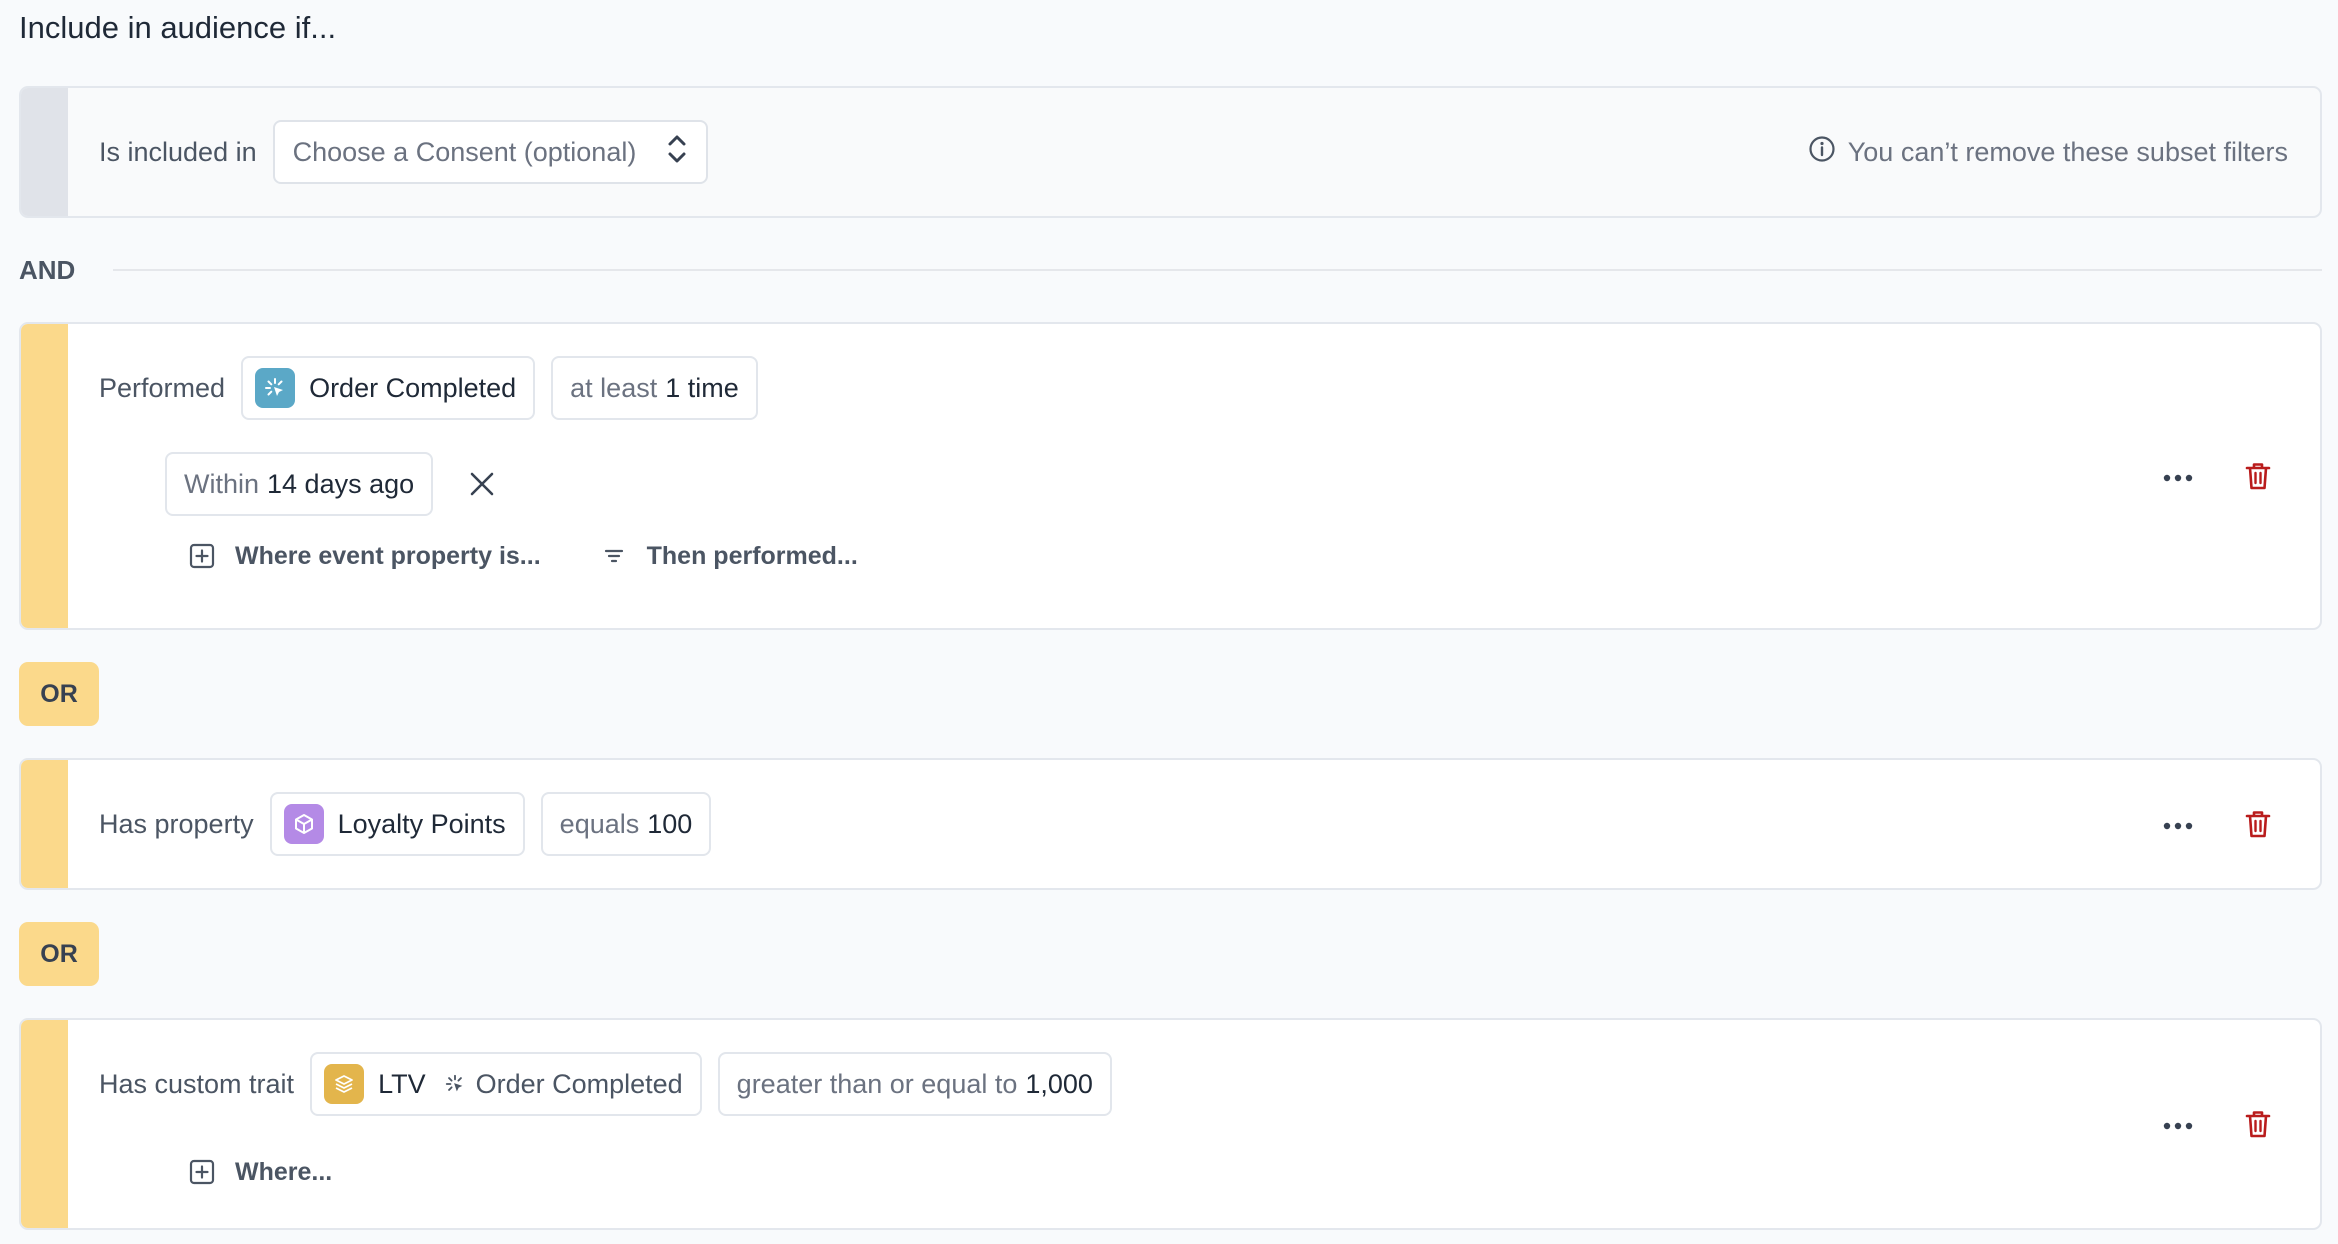 The width and height of the screenshot is (2338, 1244). What do you see at coordinates (344, 1084) in the screenshot?
I see `layers-icon` at bounding box center [344, 1084].